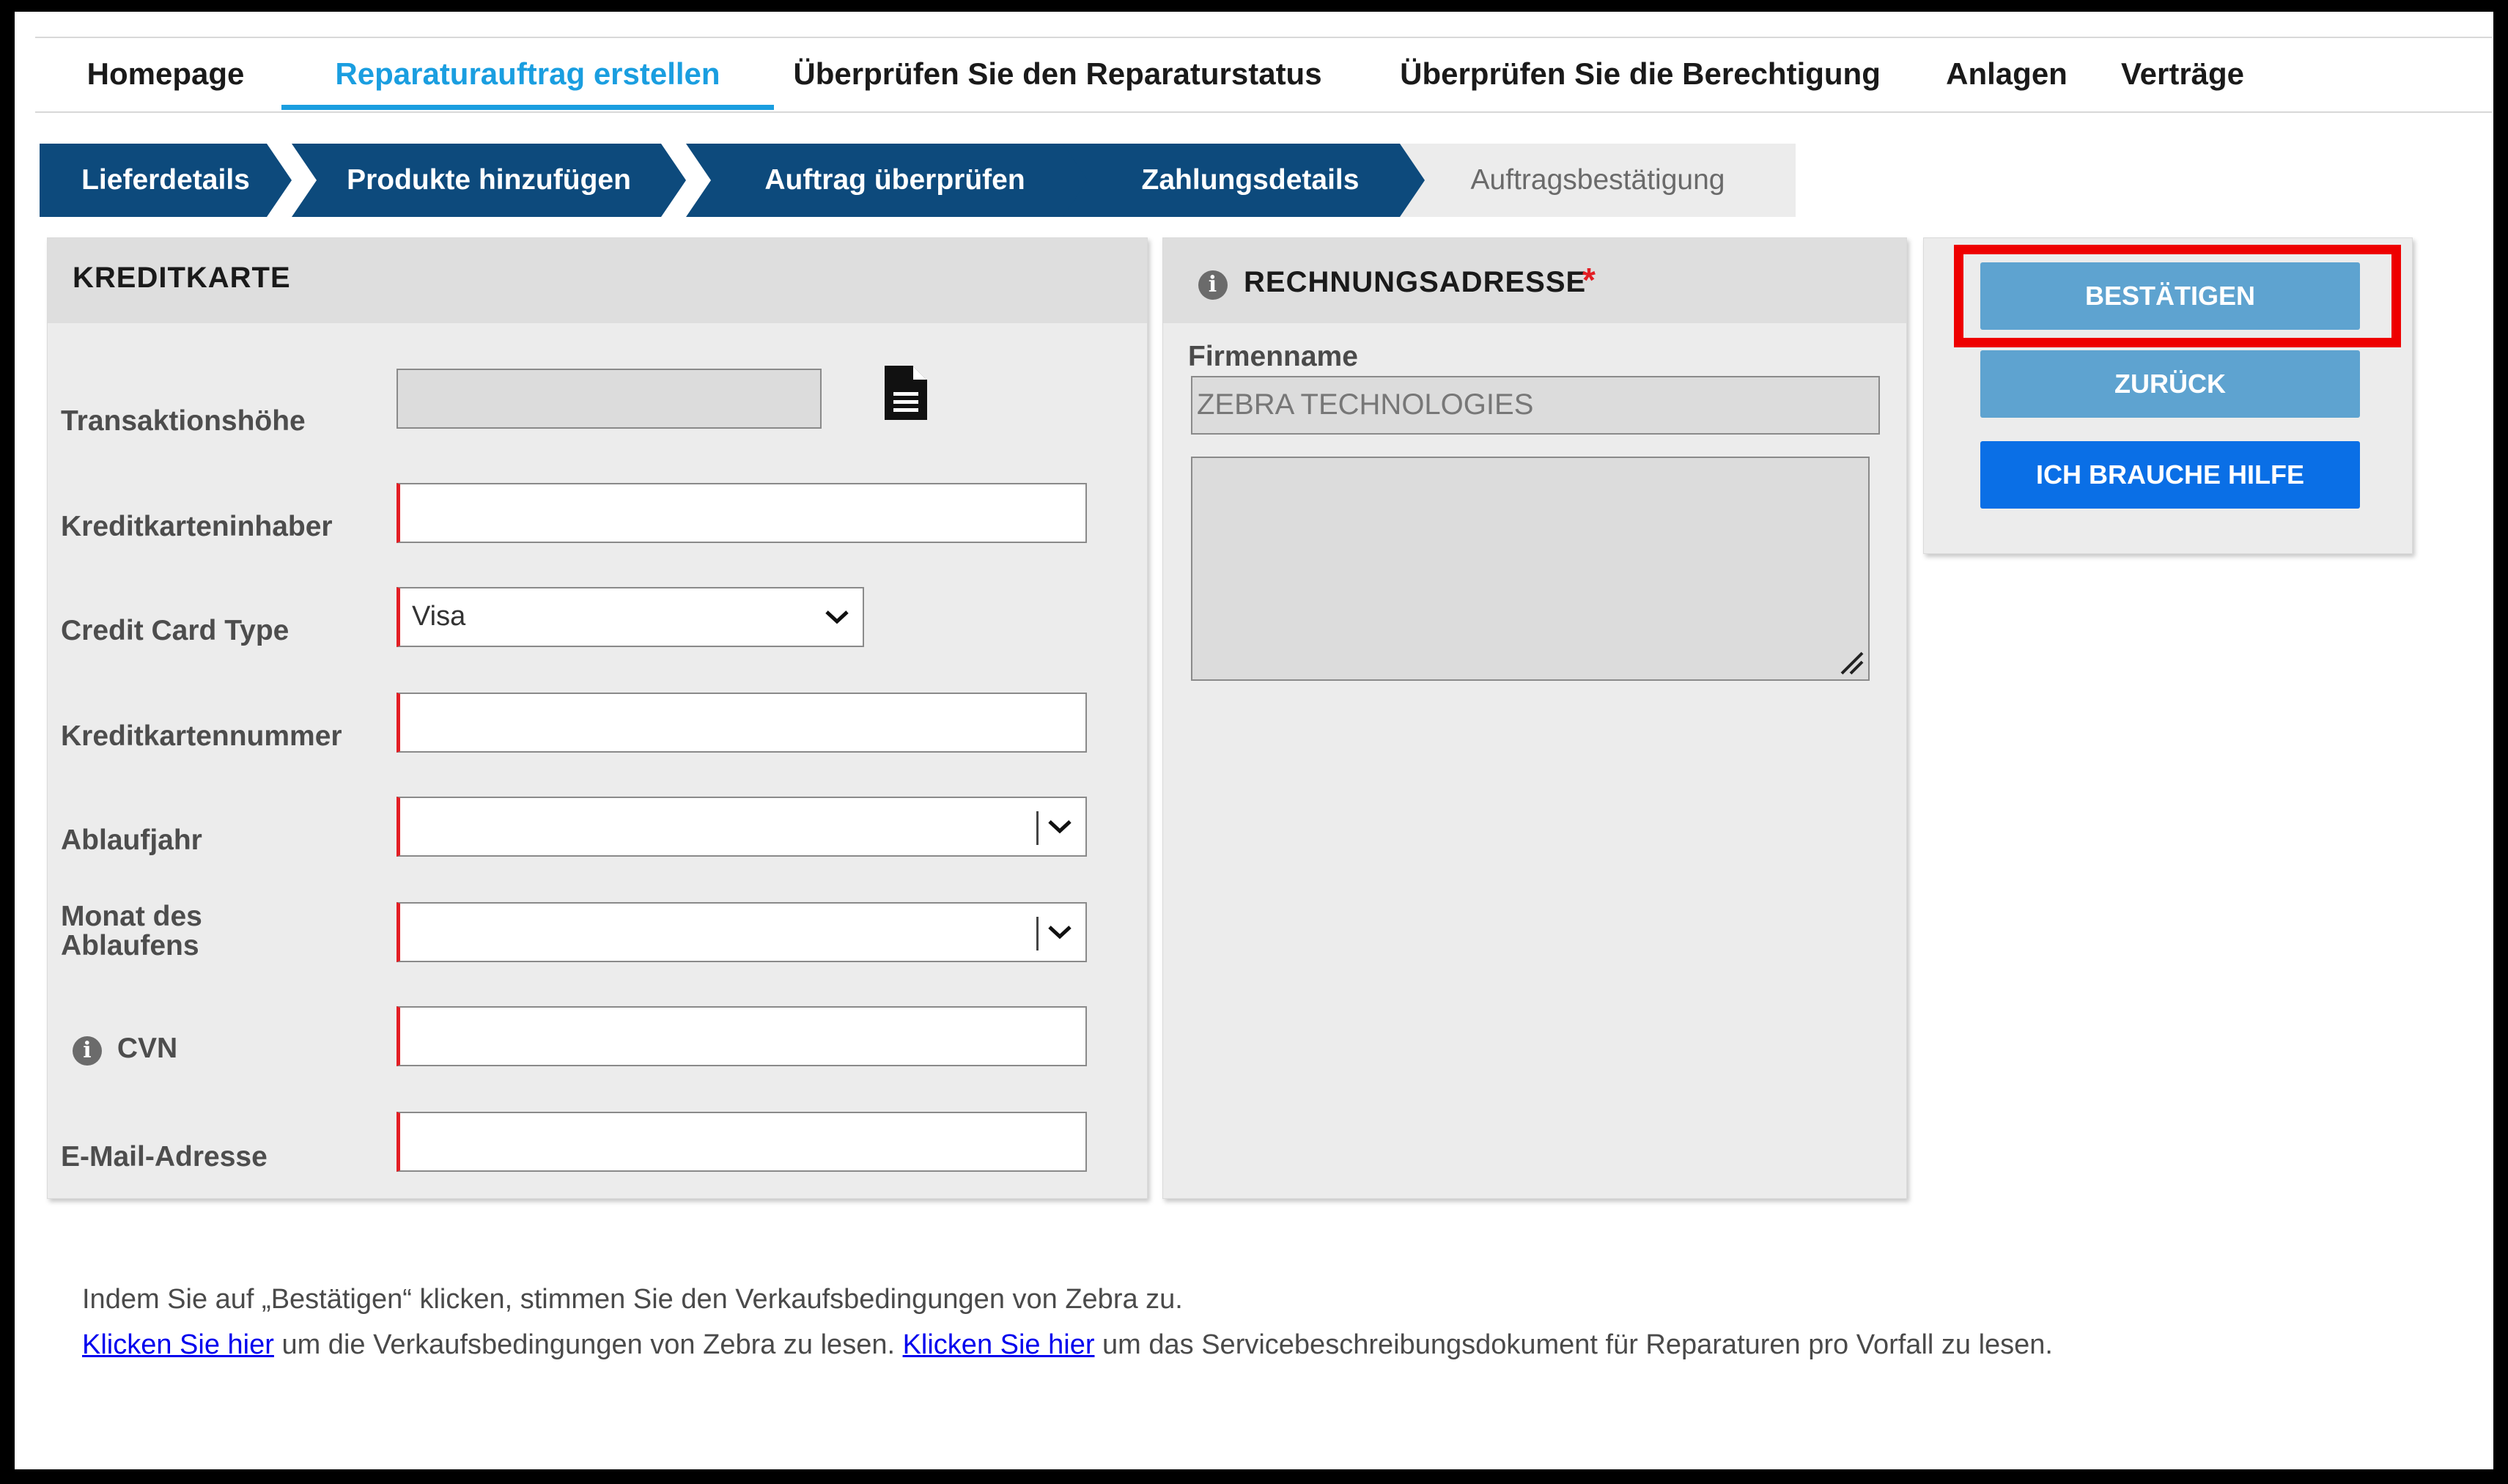  What do you see at coordinates (906, 394) in the screenshot?
I see `document-icon` at bounding box center [906, 394].